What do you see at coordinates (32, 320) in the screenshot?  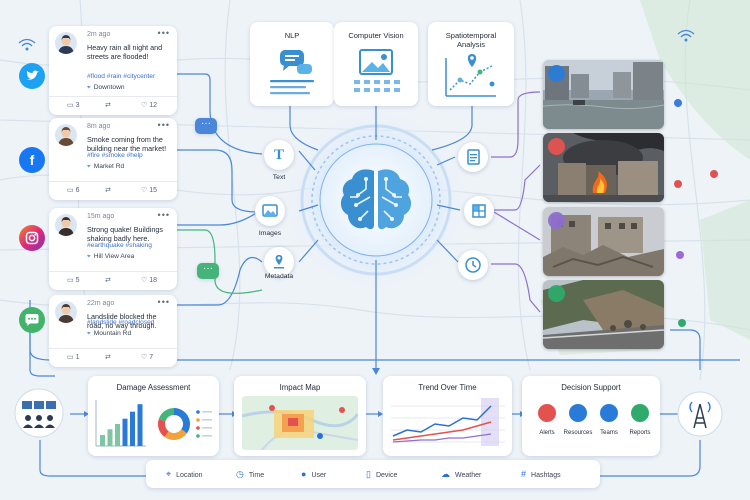 I see `message-icon` at bounding box center [32, 320].